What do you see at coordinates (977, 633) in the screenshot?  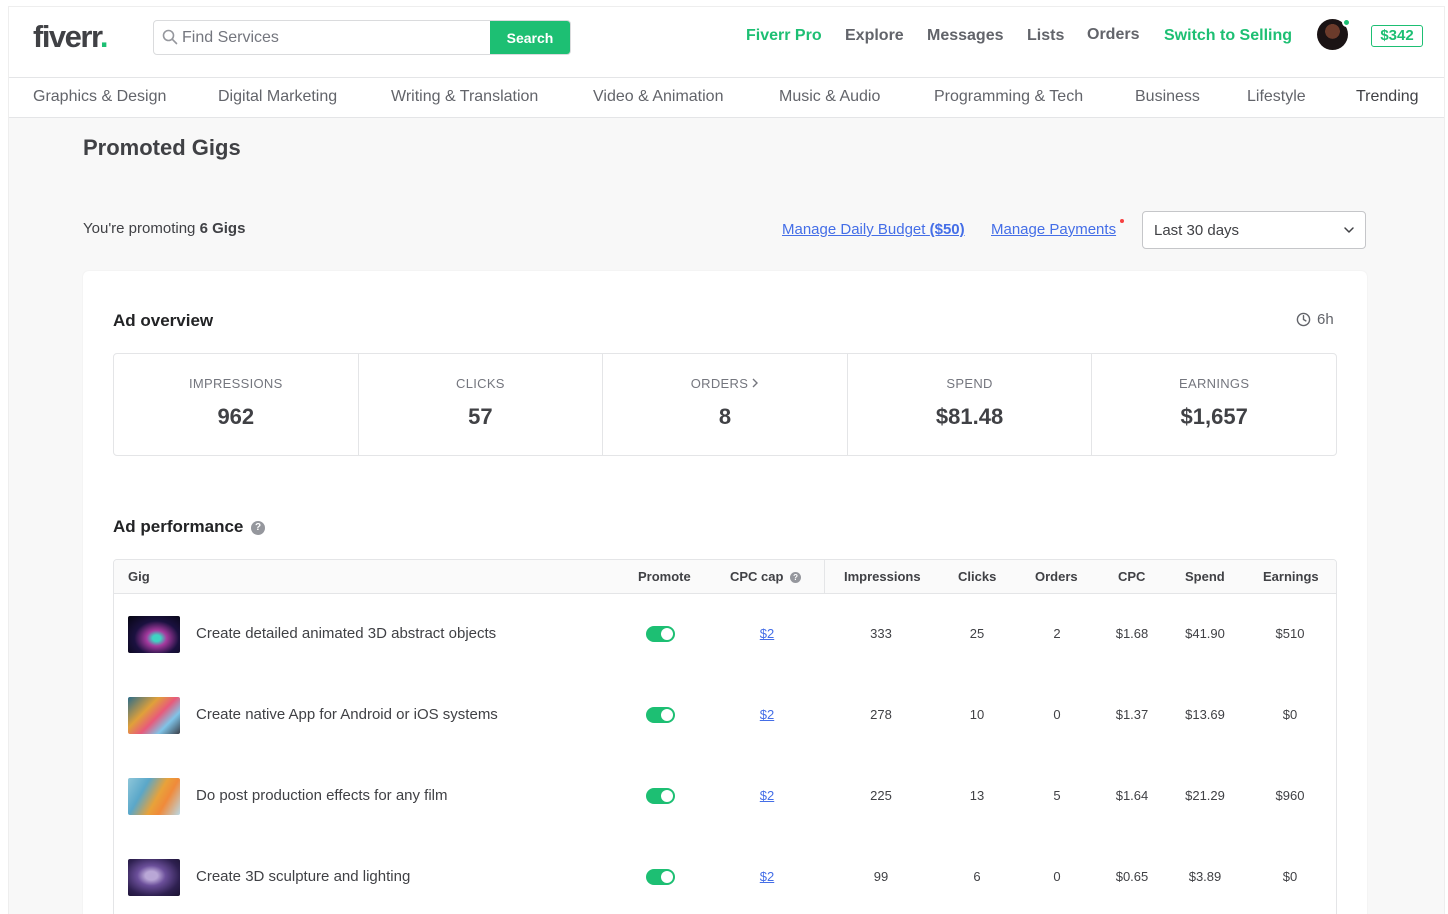 I see `cell-clicks: 25` at bounding box center [977, 633].